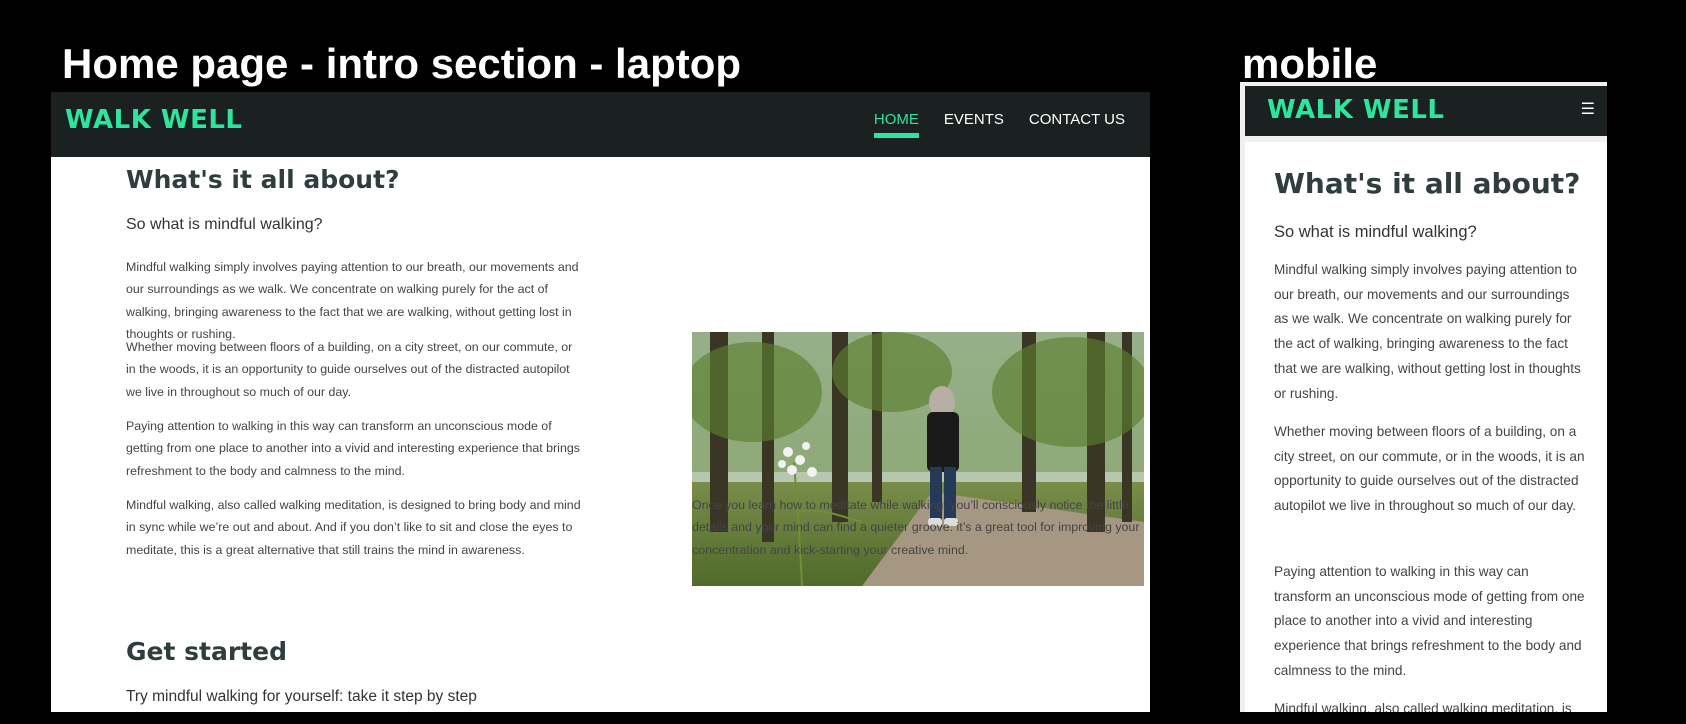 This screenshot has width=1686, height=724. Describe the element at coordinates (896, 124) in the screenshot. I see `nav-home-link: HOME` at that location.